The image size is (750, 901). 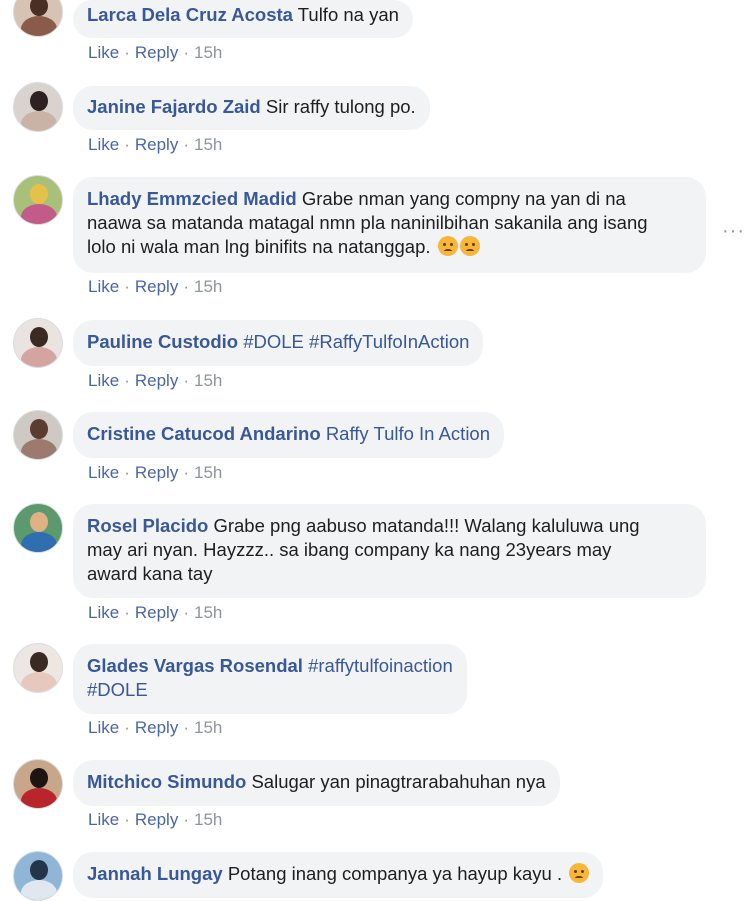 I want to click on comment-text: Grabe nman yang compny na yan di na, so click(x=463, y=198).